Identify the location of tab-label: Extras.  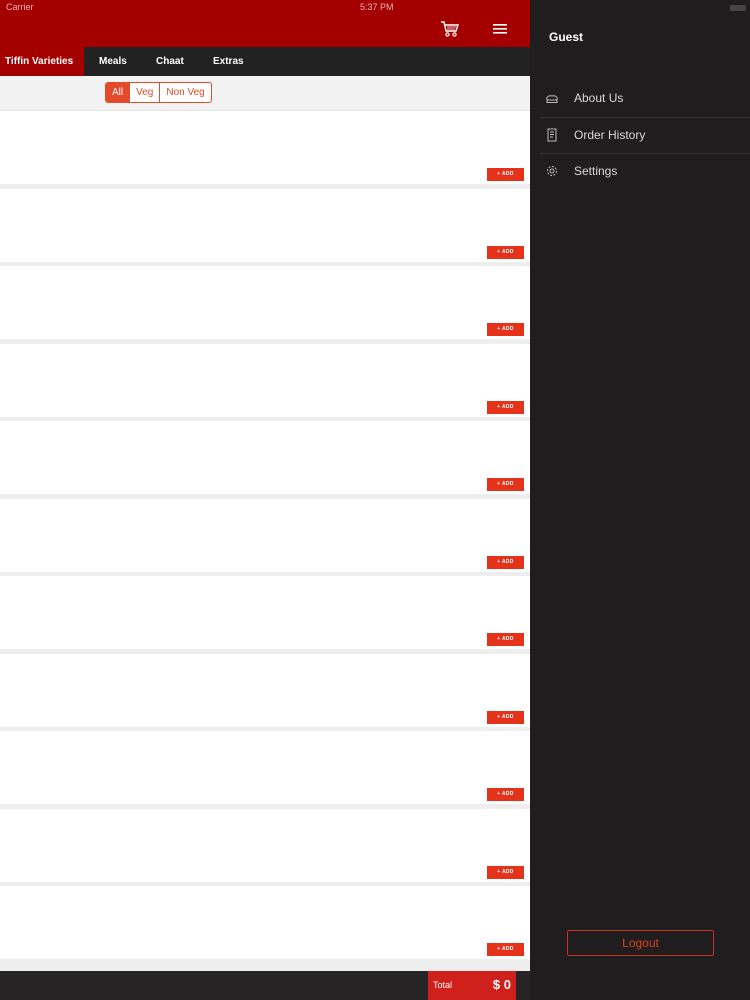
(228, 61).